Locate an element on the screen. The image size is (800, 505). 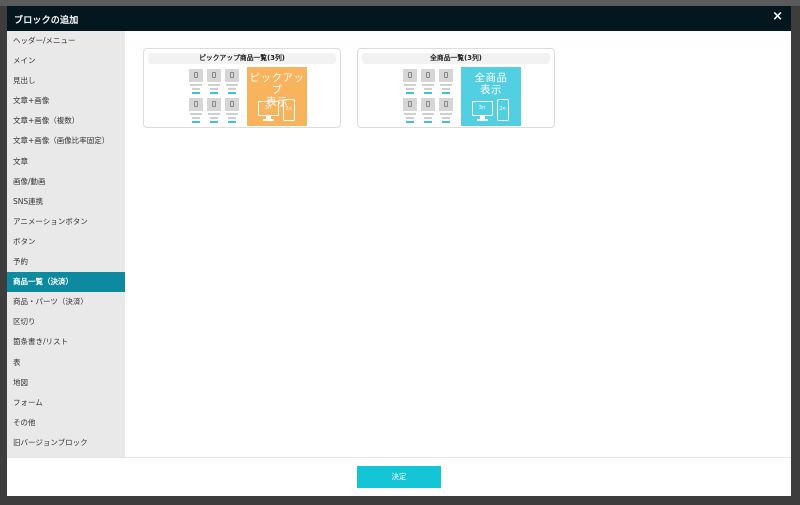
block-card-title: 全商品一覧(3列) is located at coordinates (456, 58).